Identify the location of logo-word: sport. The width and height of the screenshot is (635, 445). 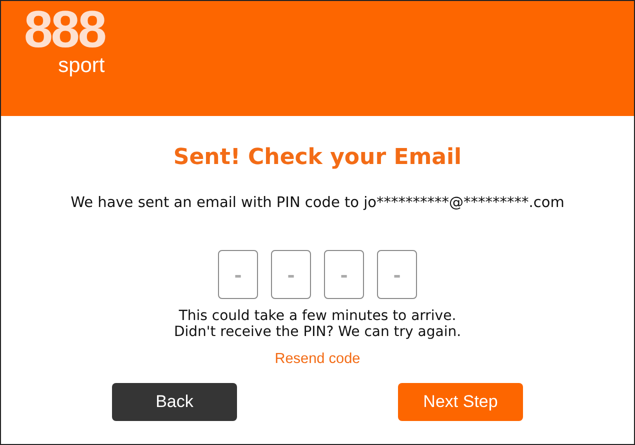
(81, 66).